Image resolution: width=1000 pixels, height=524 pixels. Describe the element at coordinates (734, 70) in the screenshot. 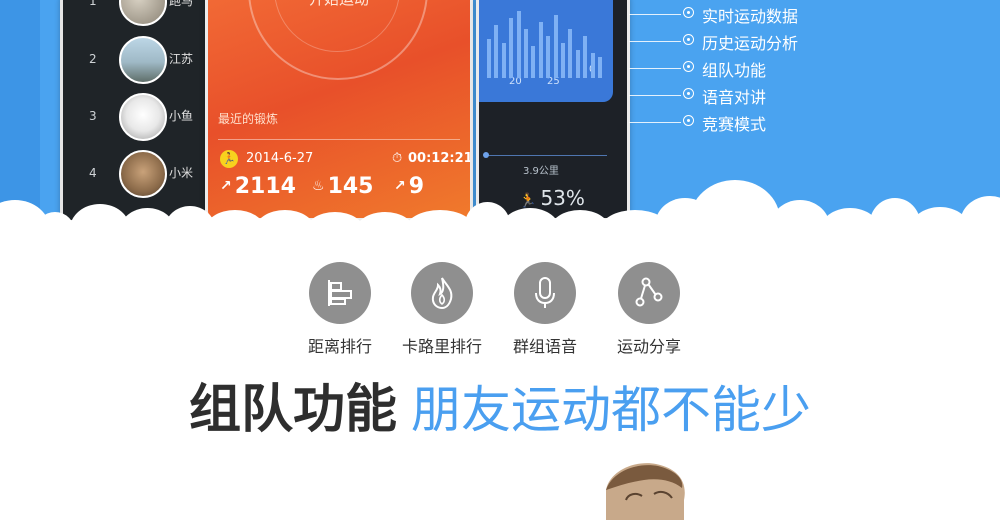

I see `feature-label: 组队功能` at that location.